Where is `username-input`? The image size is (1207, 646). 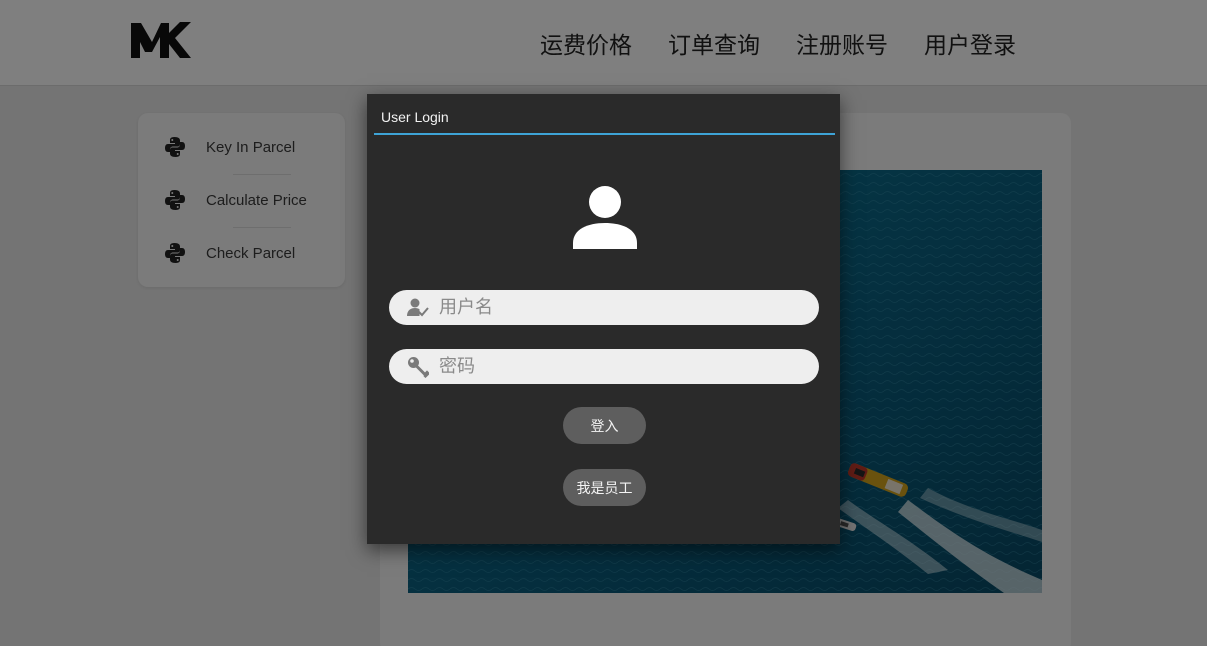
username-input is located at coordinates (619, 307).